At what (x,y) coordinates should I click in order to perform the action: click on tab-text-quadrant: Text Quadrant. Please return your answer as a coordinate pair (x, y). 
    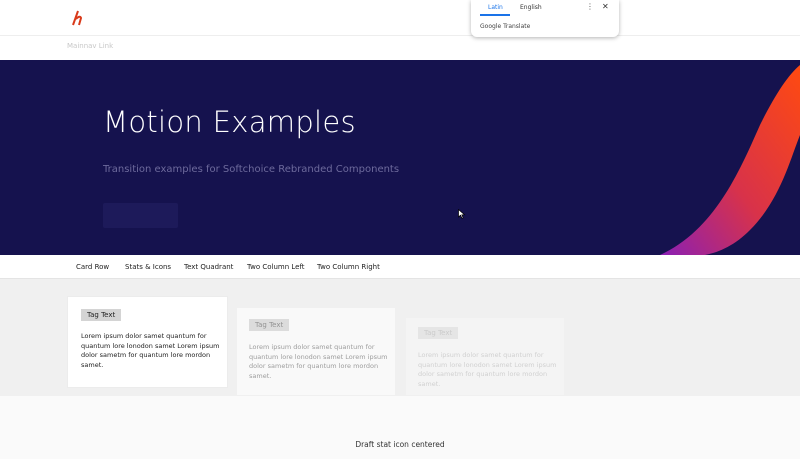
    Looking at the image, I should click on (208, 267).